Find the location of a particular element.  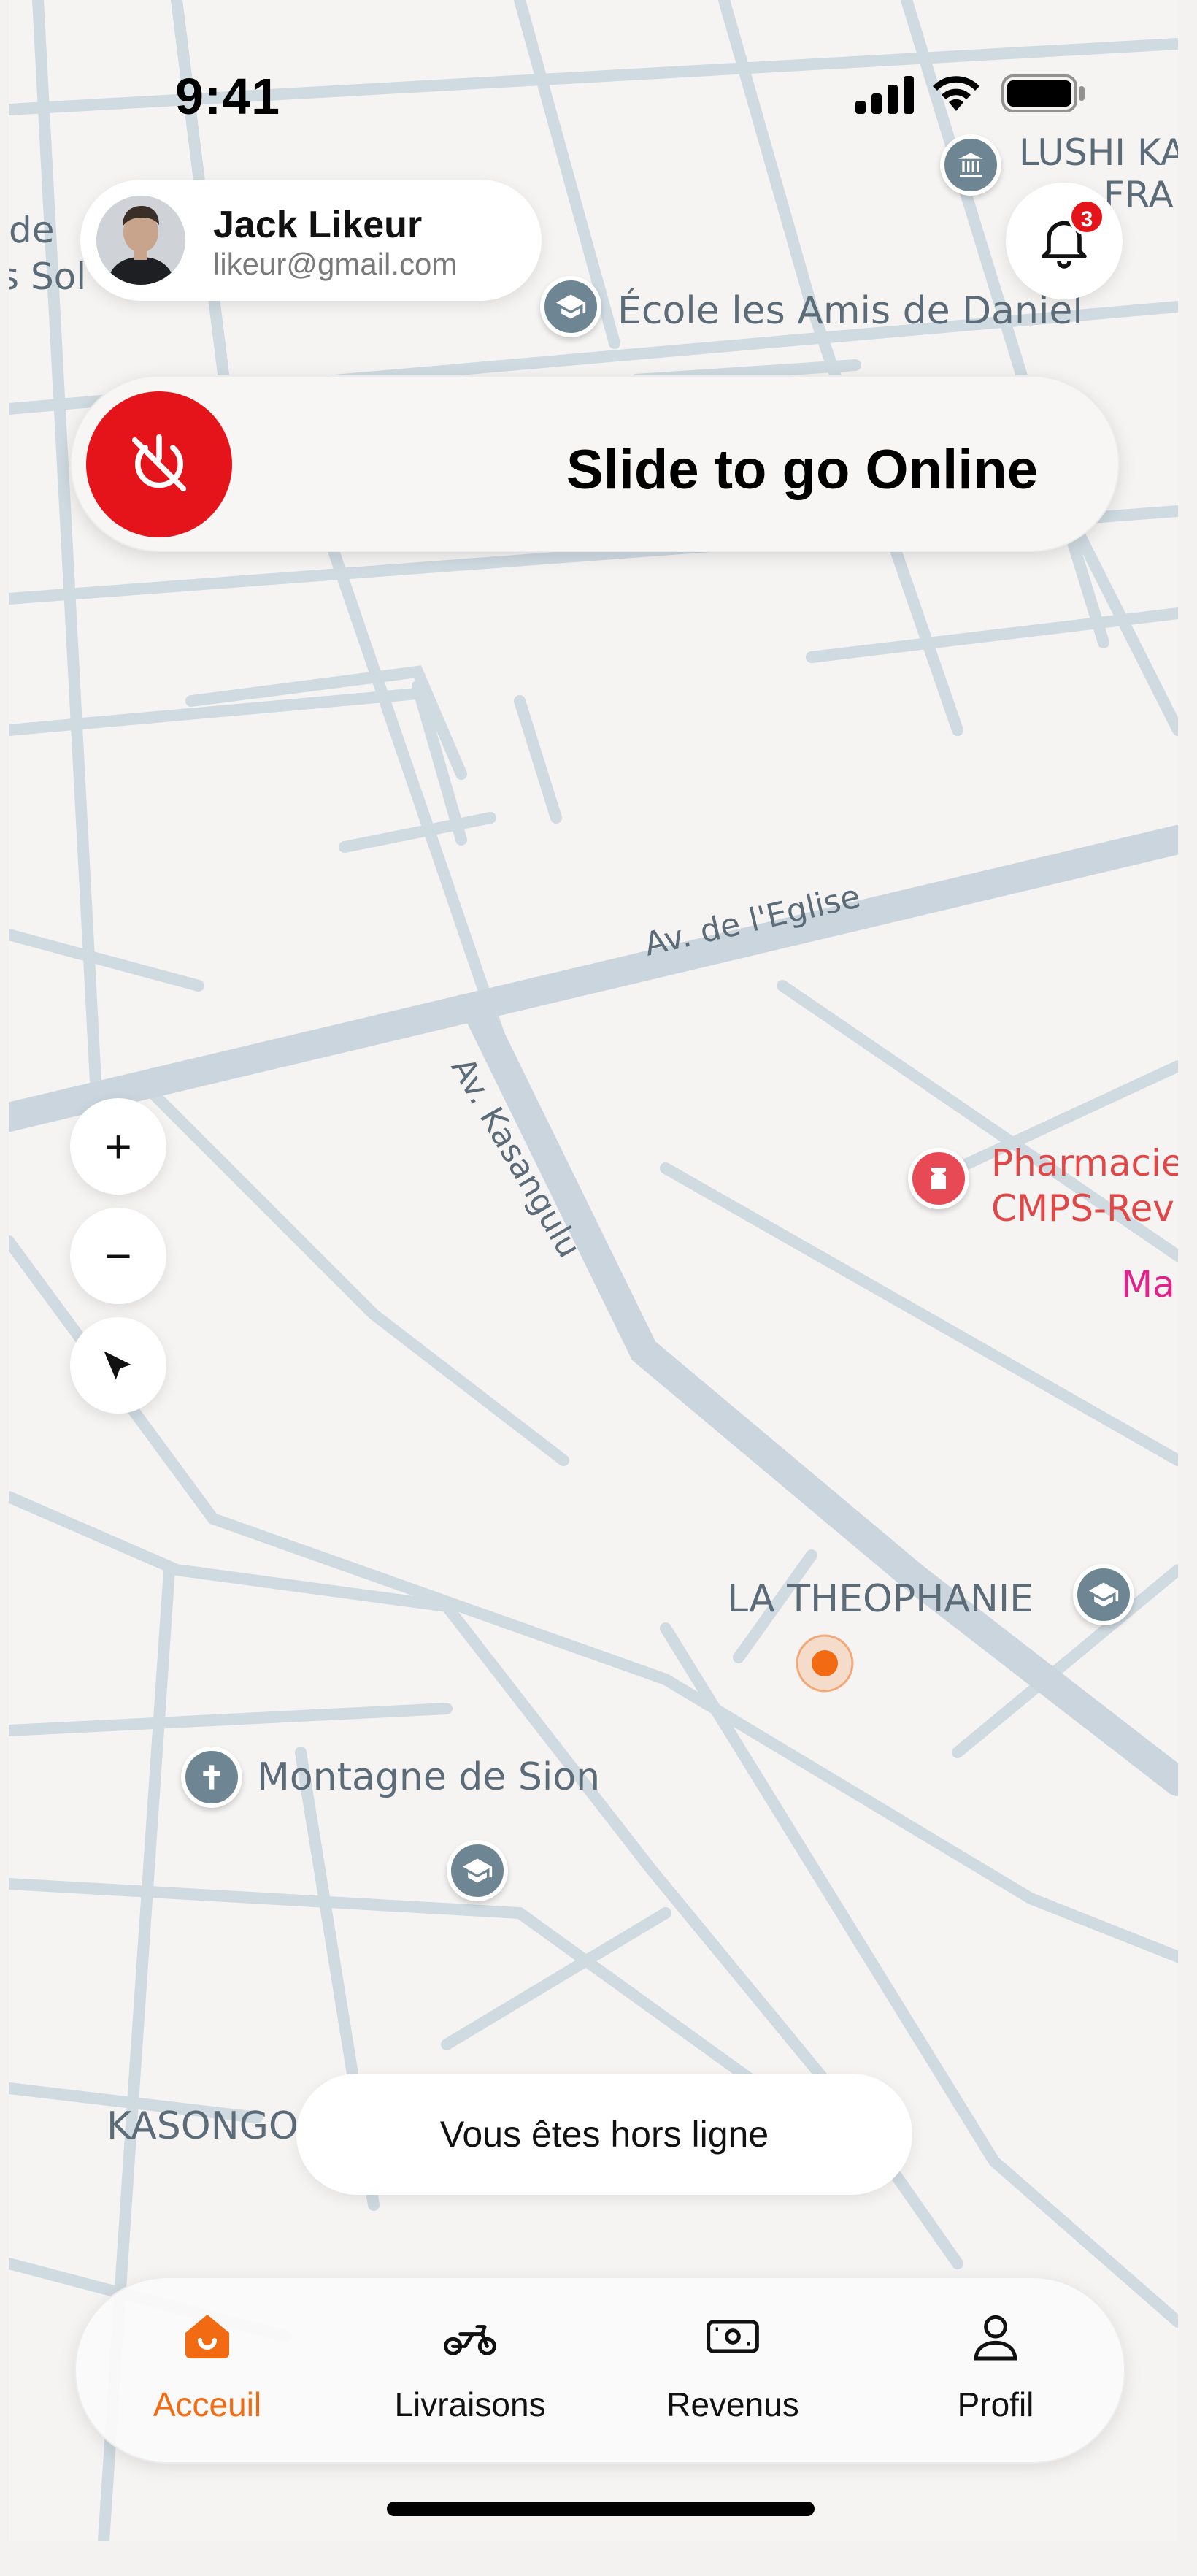

nav-label-deliveries: Livraisons is located at coordinates (470, 2404).